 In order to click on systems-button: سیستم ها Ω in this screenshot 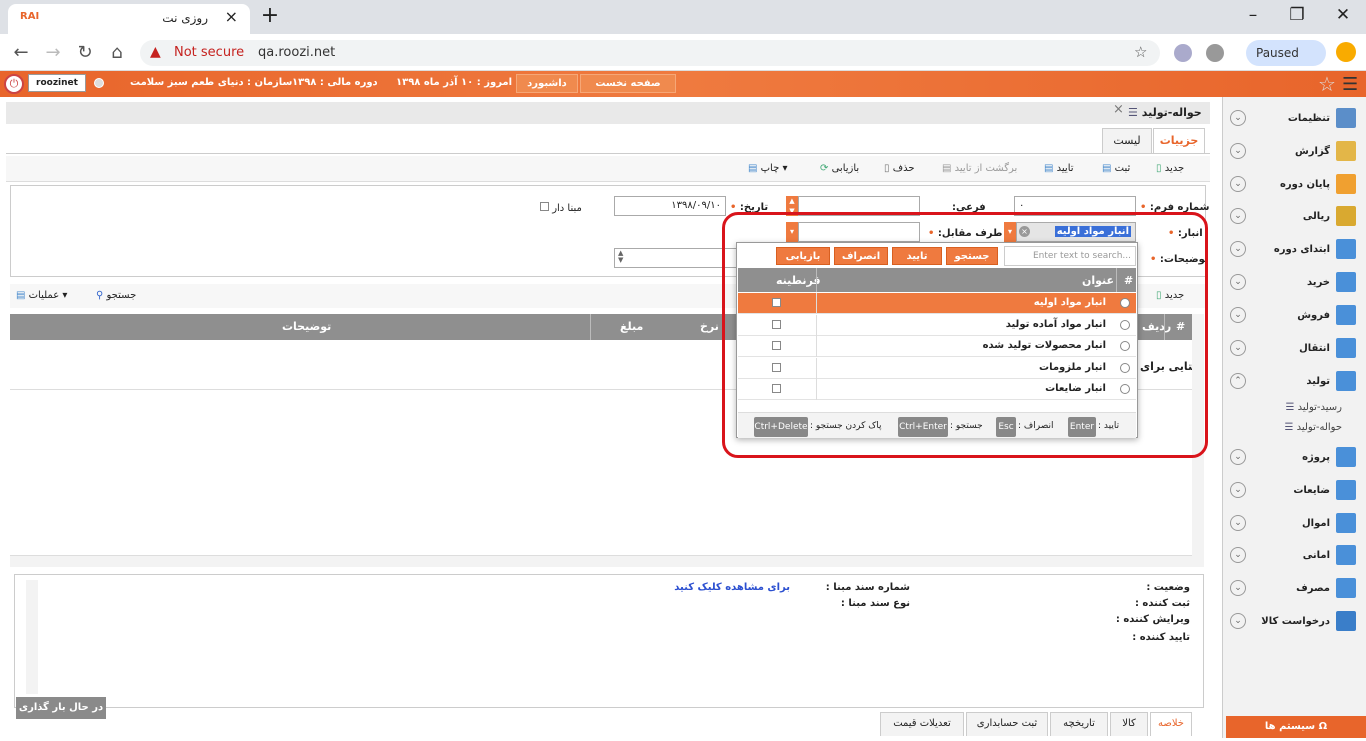, I will do `click(1296, 727)`.